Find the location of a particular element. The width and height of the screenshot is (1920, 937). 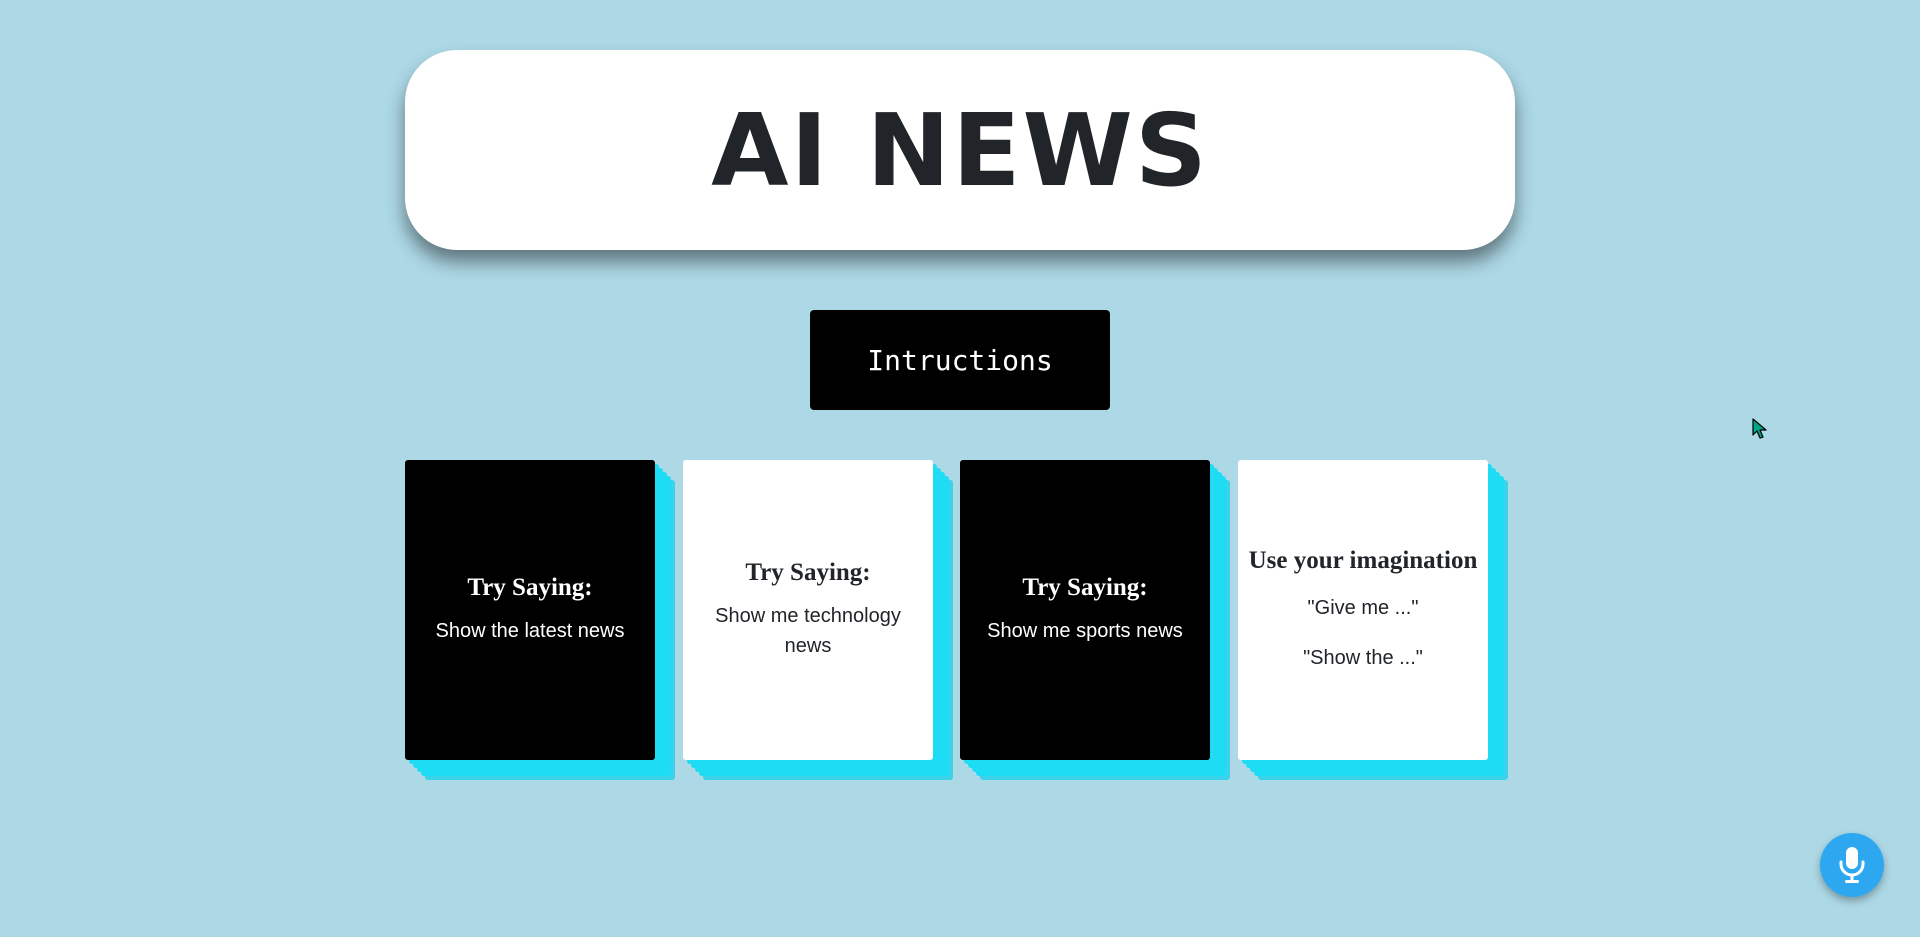

instructions-button: Intructions is located at coordinates (960, 360).